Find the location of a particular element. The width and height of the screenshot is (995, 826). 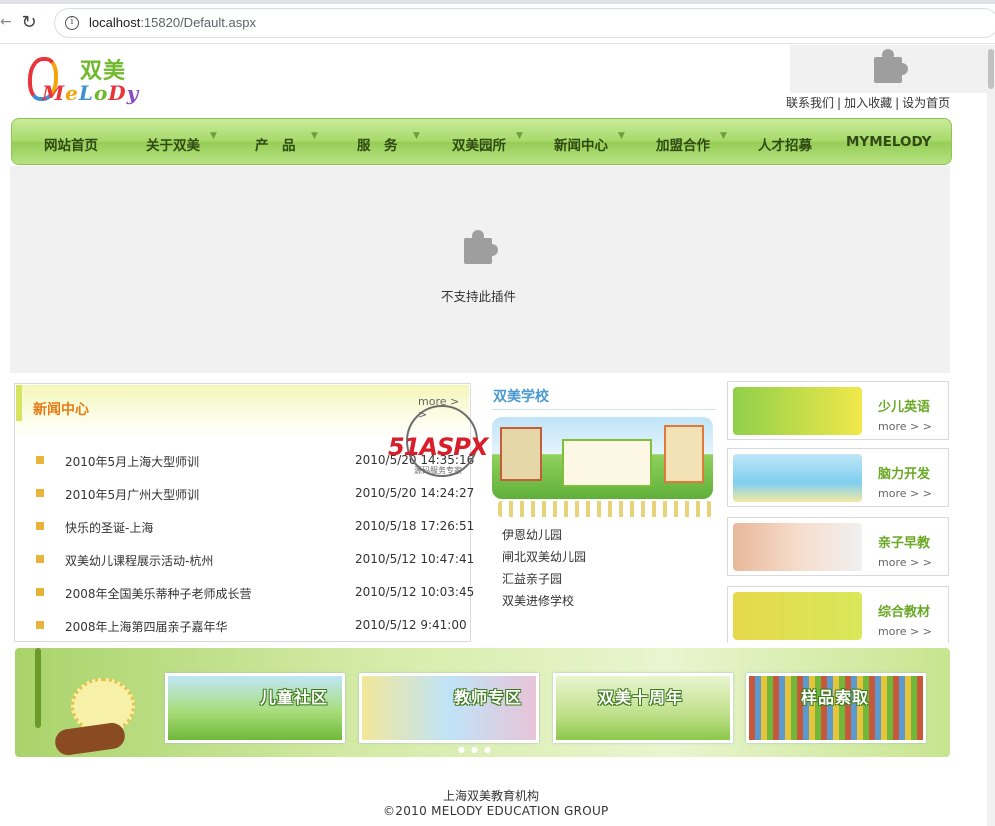

address-bar: i localhost:15820/Default.aspx is located at coordinates (524, 23).